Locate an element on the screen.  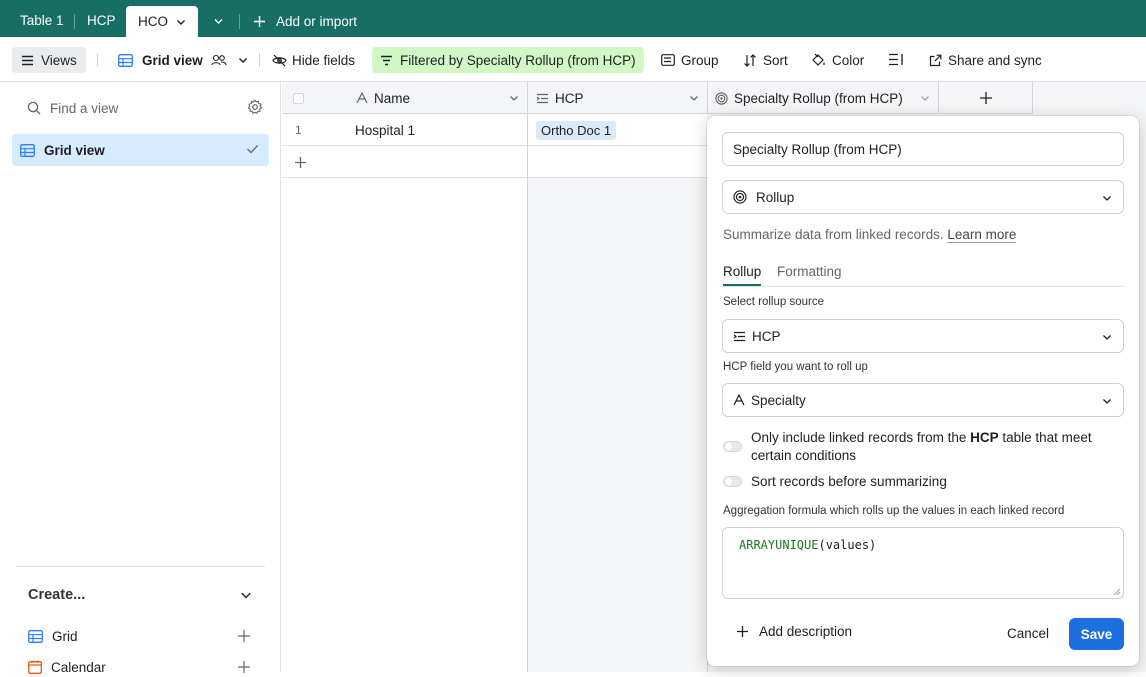
rollup-field-label: HCP field you want to roll up is located at coordinates (795, 367).